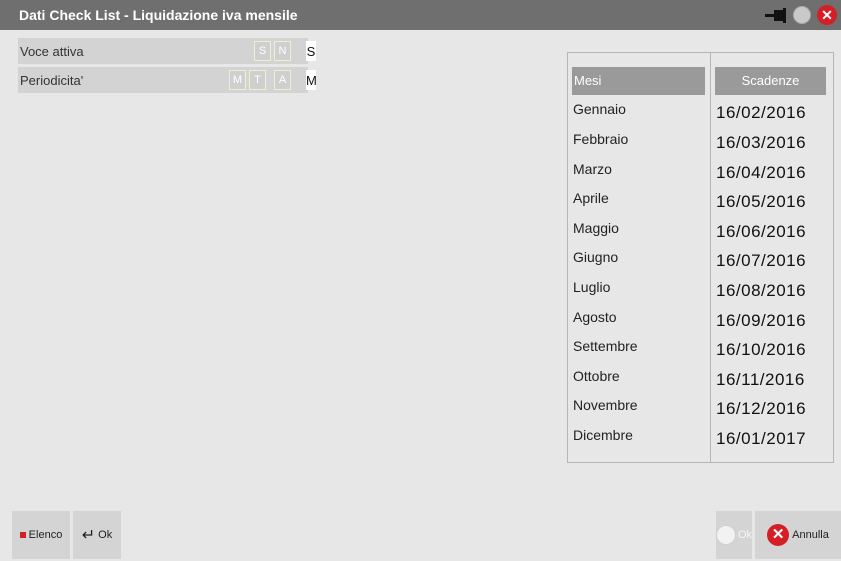  What do you see at coordinates (761, 143) in the screenshot?
I see `table-cell-scadenza: 16/03/2016` at bounding box center [761, 143].